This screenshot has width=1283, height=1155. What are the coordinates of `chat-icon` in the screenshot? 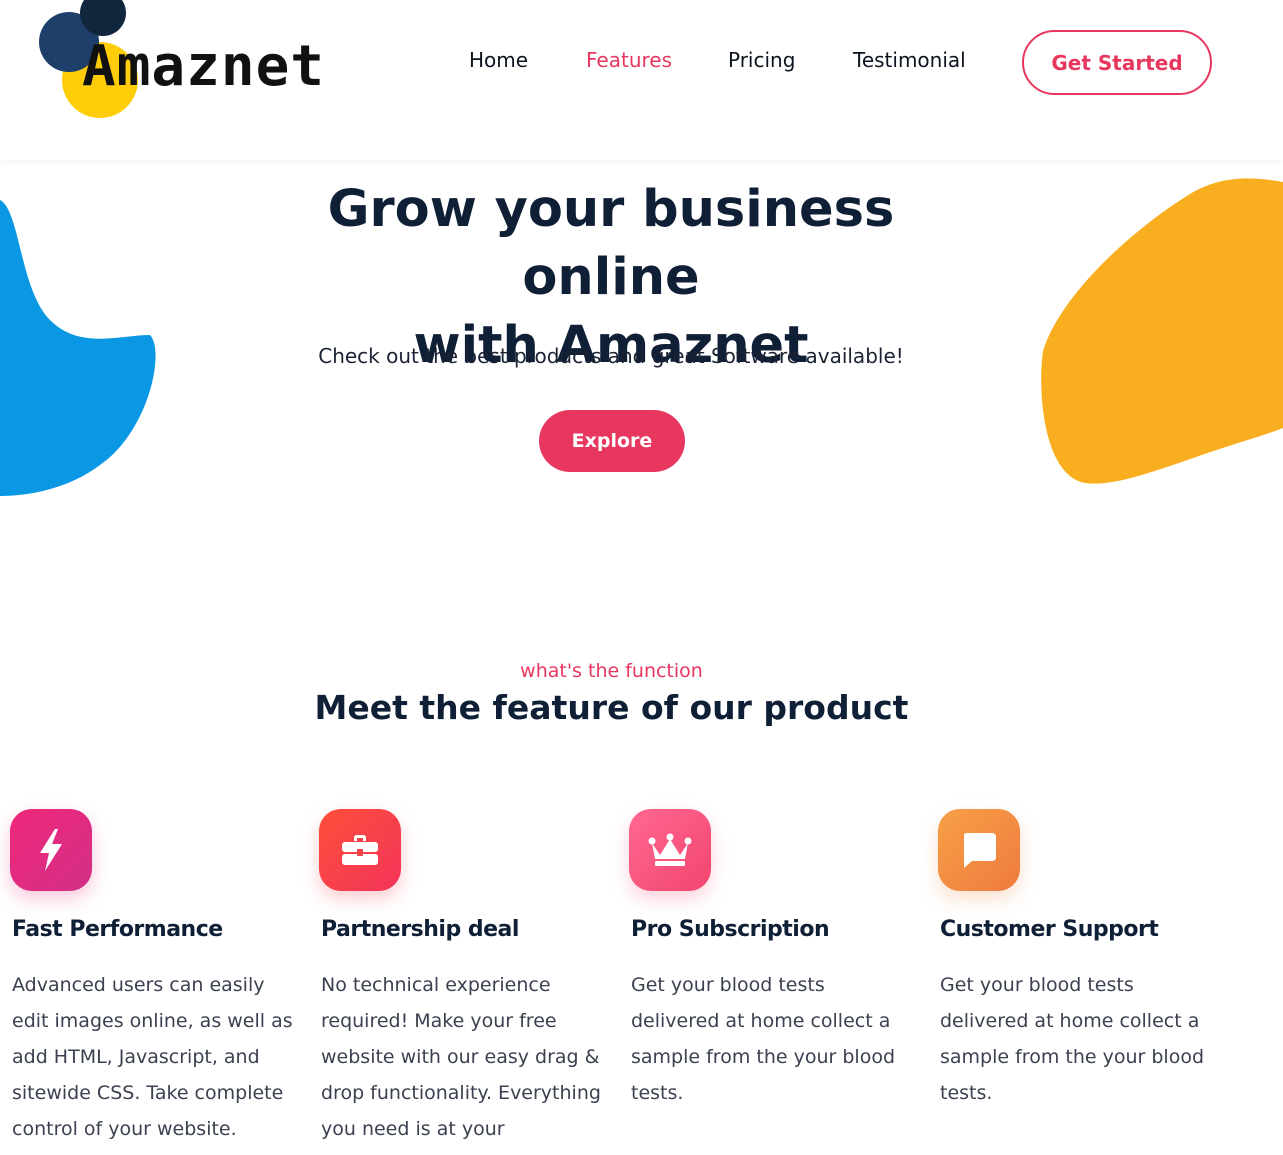 It's located at (980, 850).